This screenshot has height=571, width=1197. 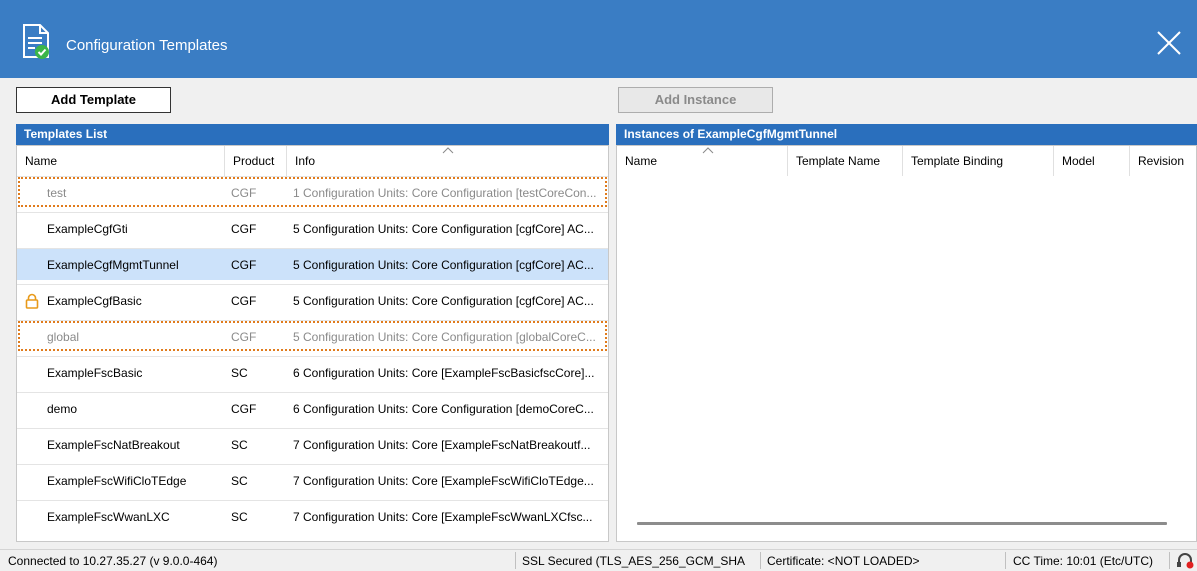 I want to click on template-name-cell: demo, so click(x=62, y=409).